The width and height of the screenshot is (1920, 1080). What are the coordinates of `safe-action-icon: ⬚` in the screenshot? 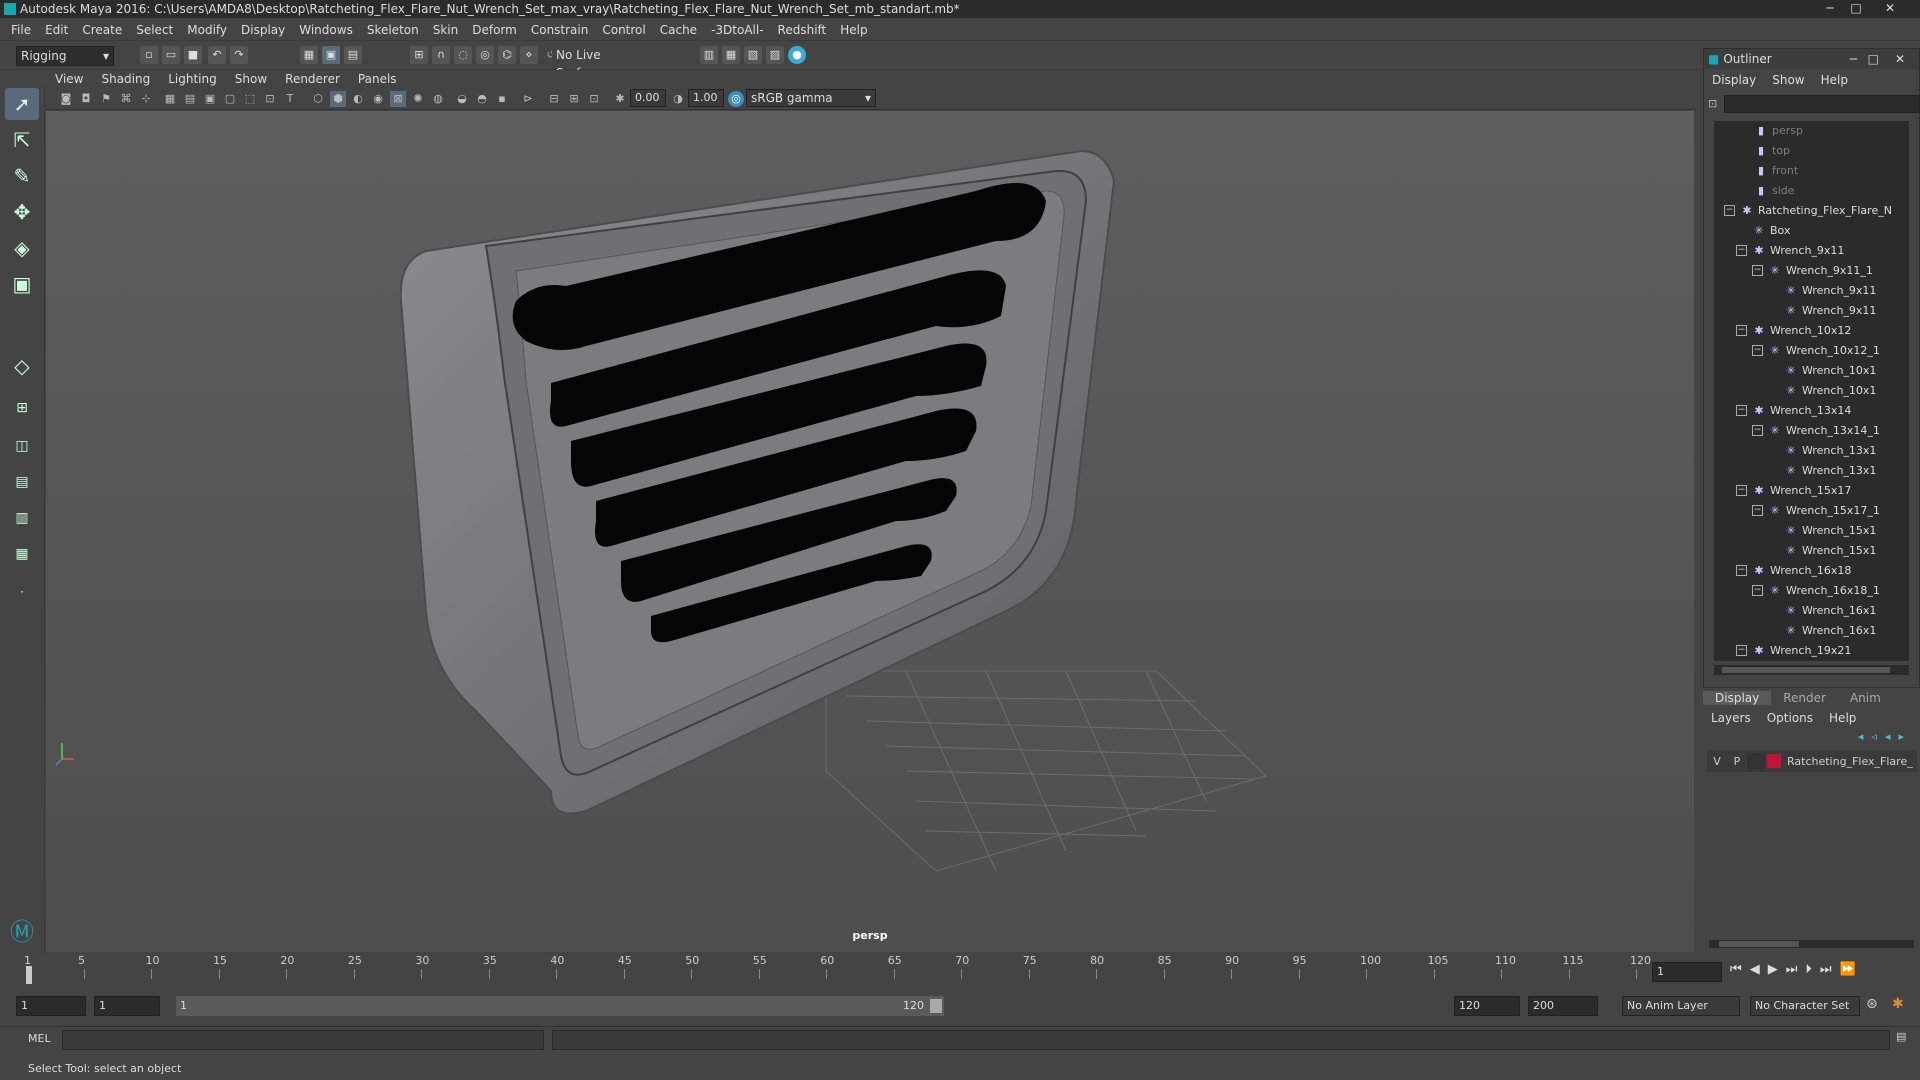 It's located at (250, 99).